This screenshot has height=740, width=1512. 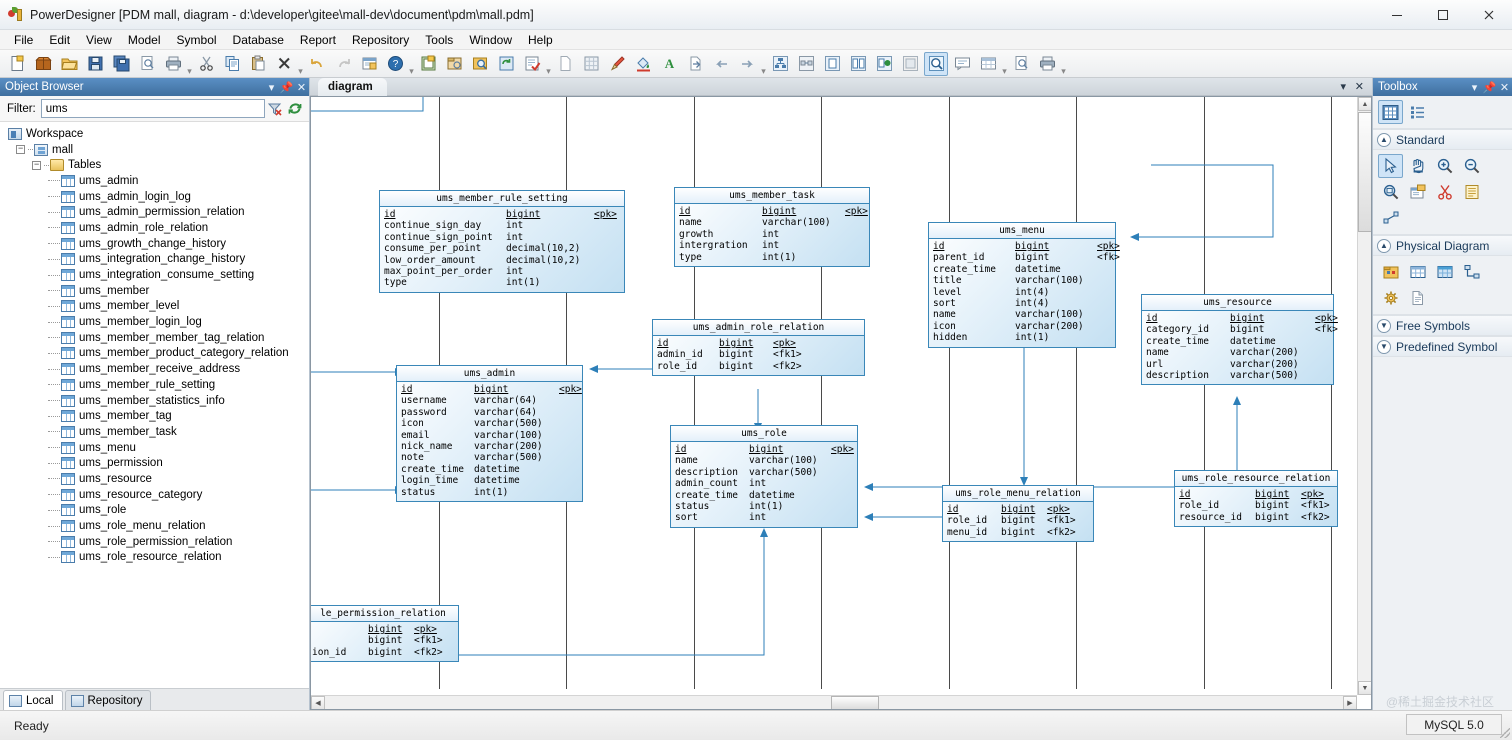 What do you see at coordinates (23, 40) in the screenshot?
I see `menu-file: File` at bounding box center [23, 40].